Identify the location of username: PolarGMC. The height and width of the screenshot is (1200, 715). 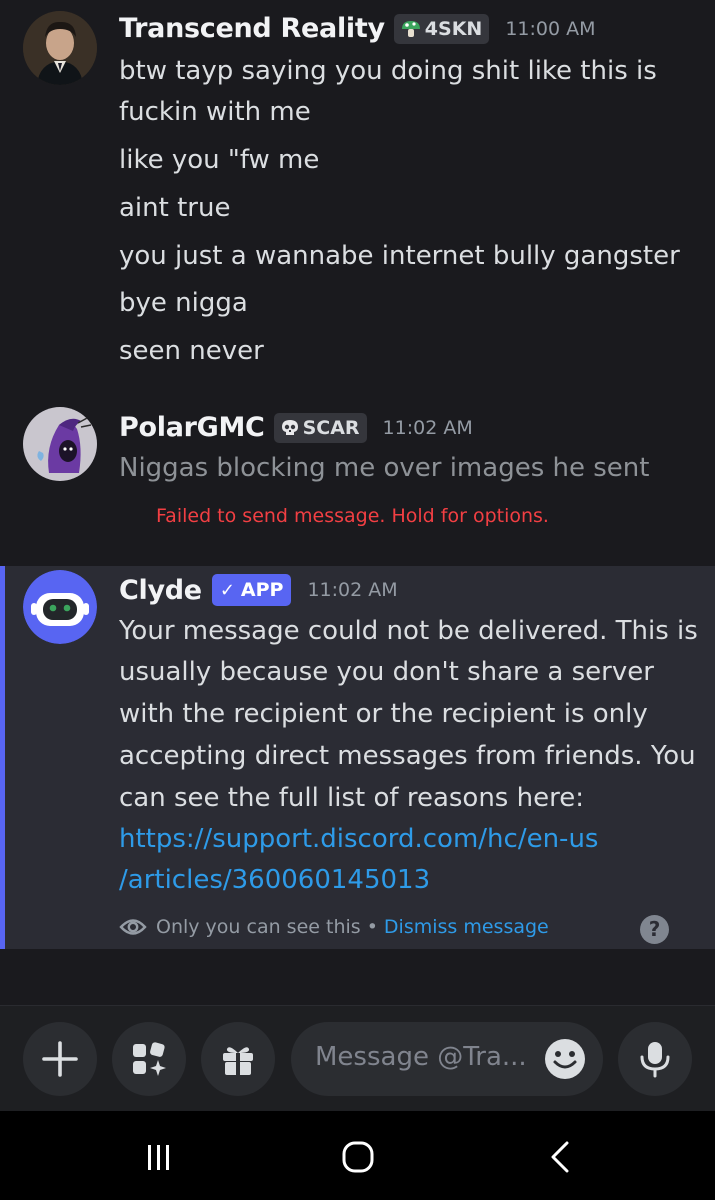
(192, 427).